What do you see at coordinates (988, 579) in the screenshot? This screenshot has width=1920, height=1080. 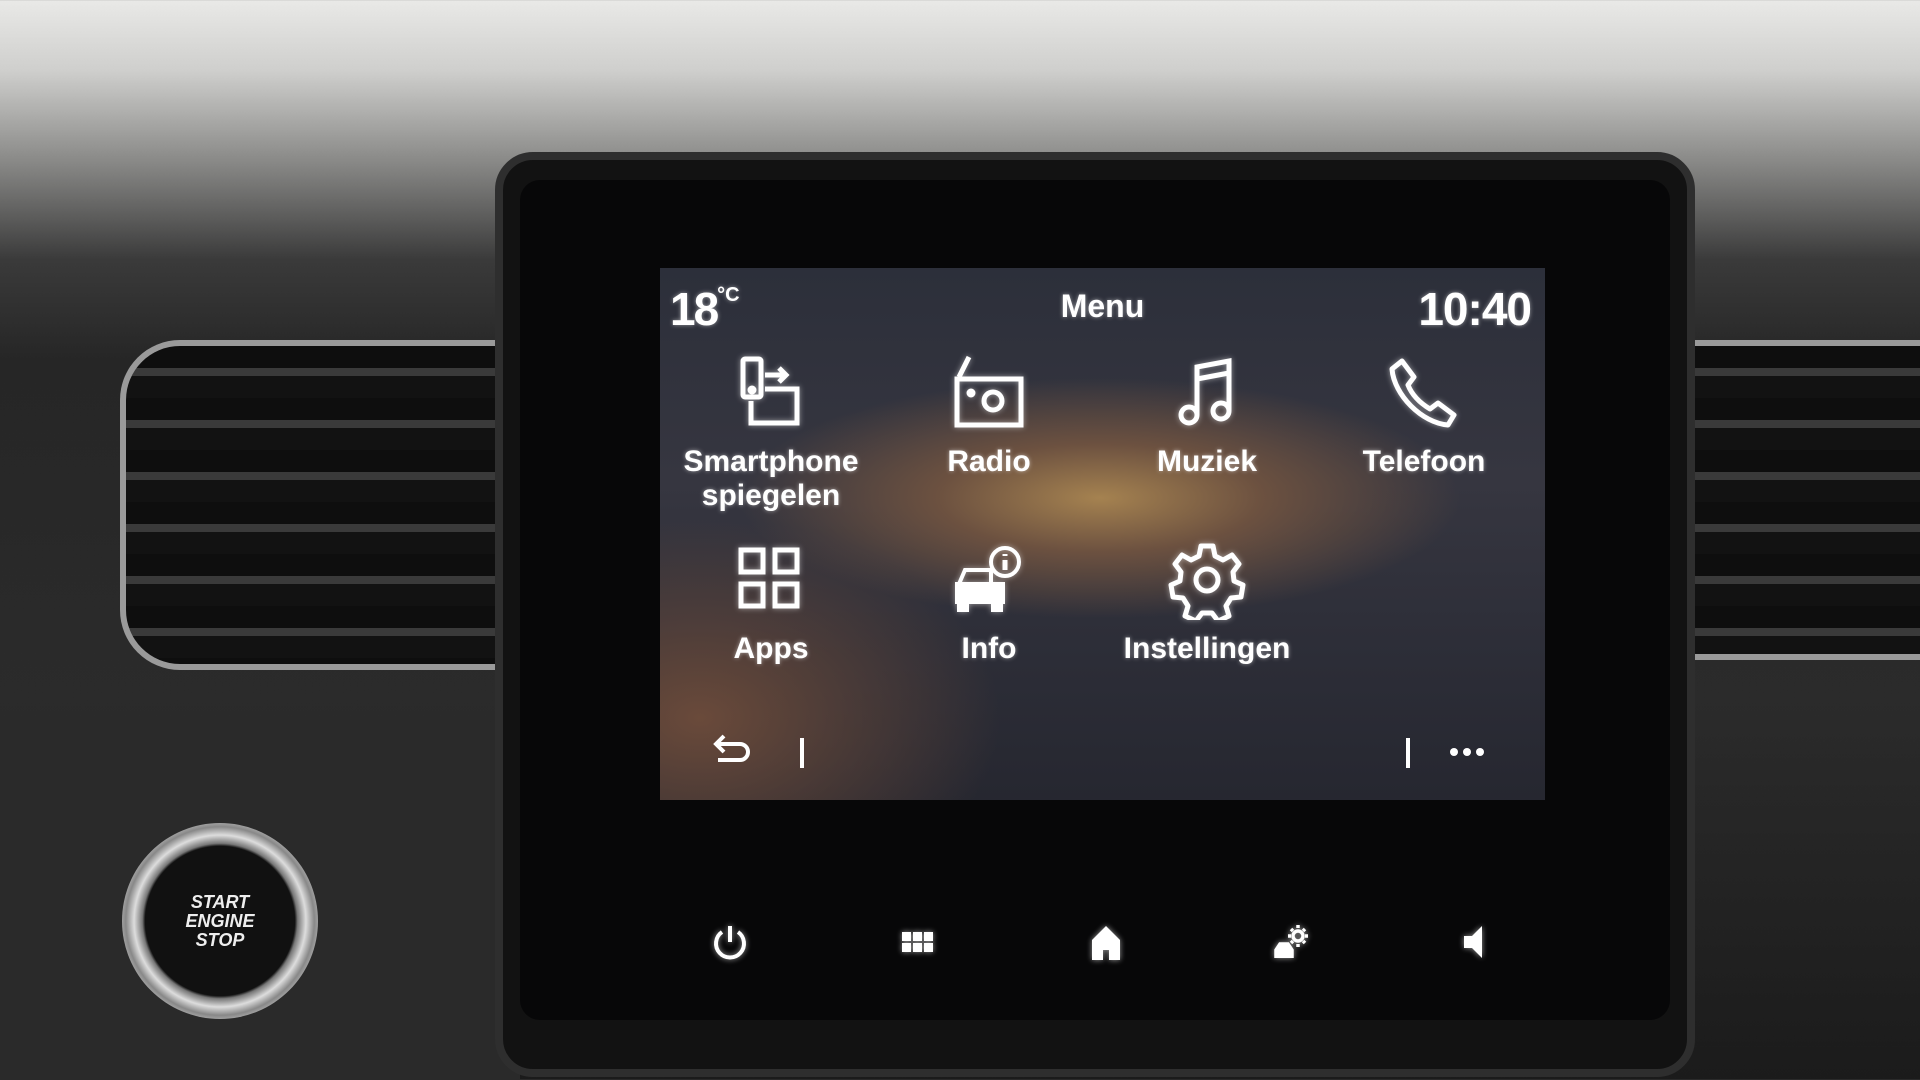 I see `car-info-icon` at bounding box center [988, 579].